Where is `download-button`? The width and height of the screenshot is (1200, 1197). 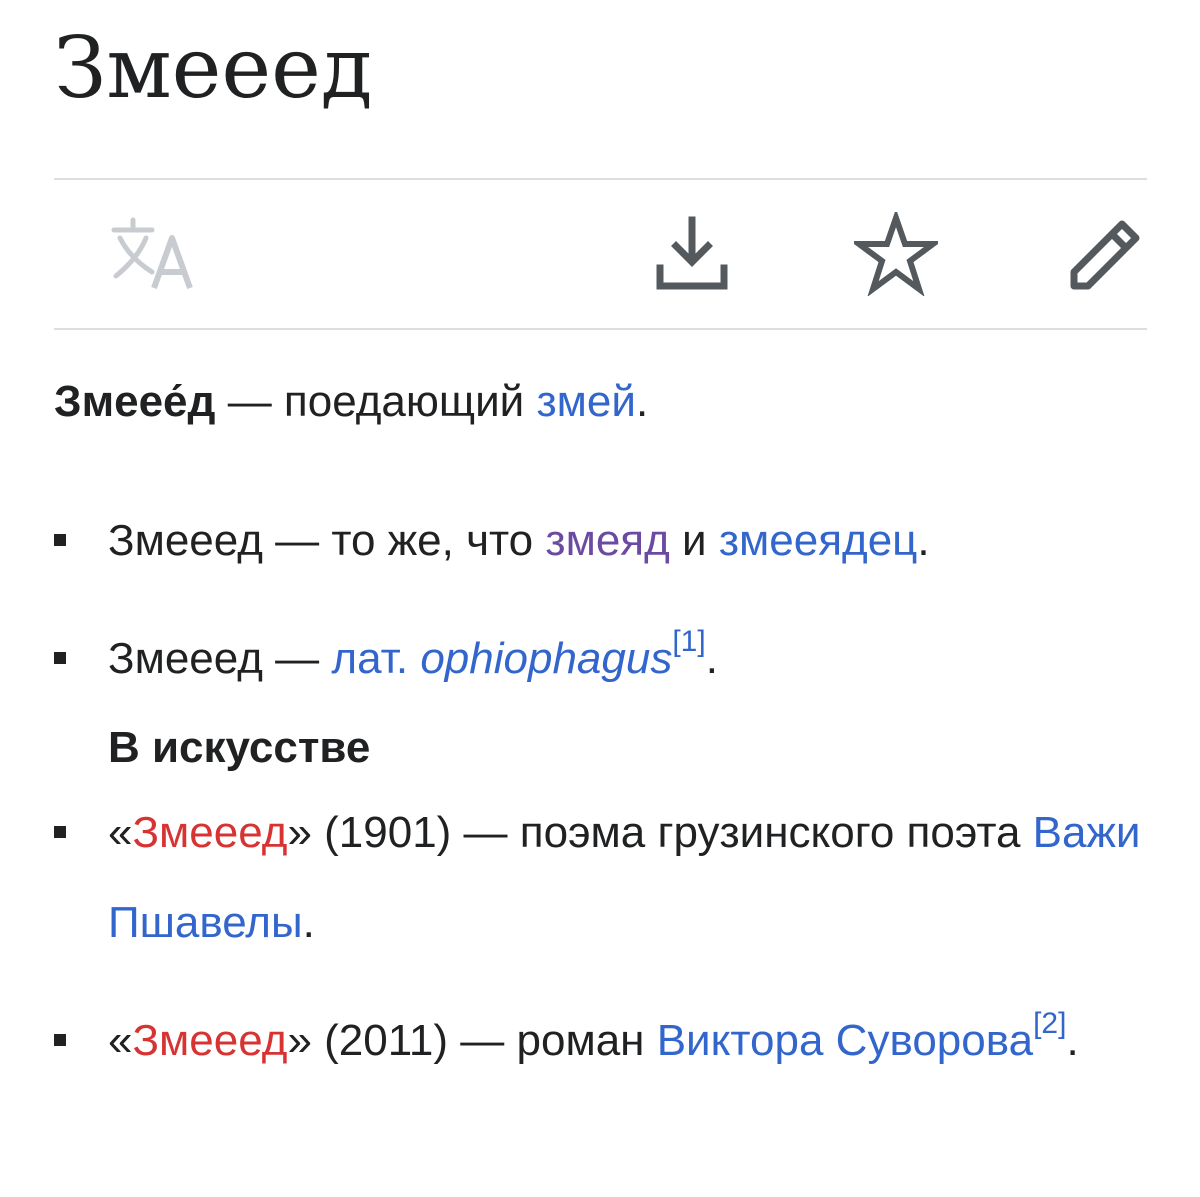 download-button is located at coordinates (692, 254).